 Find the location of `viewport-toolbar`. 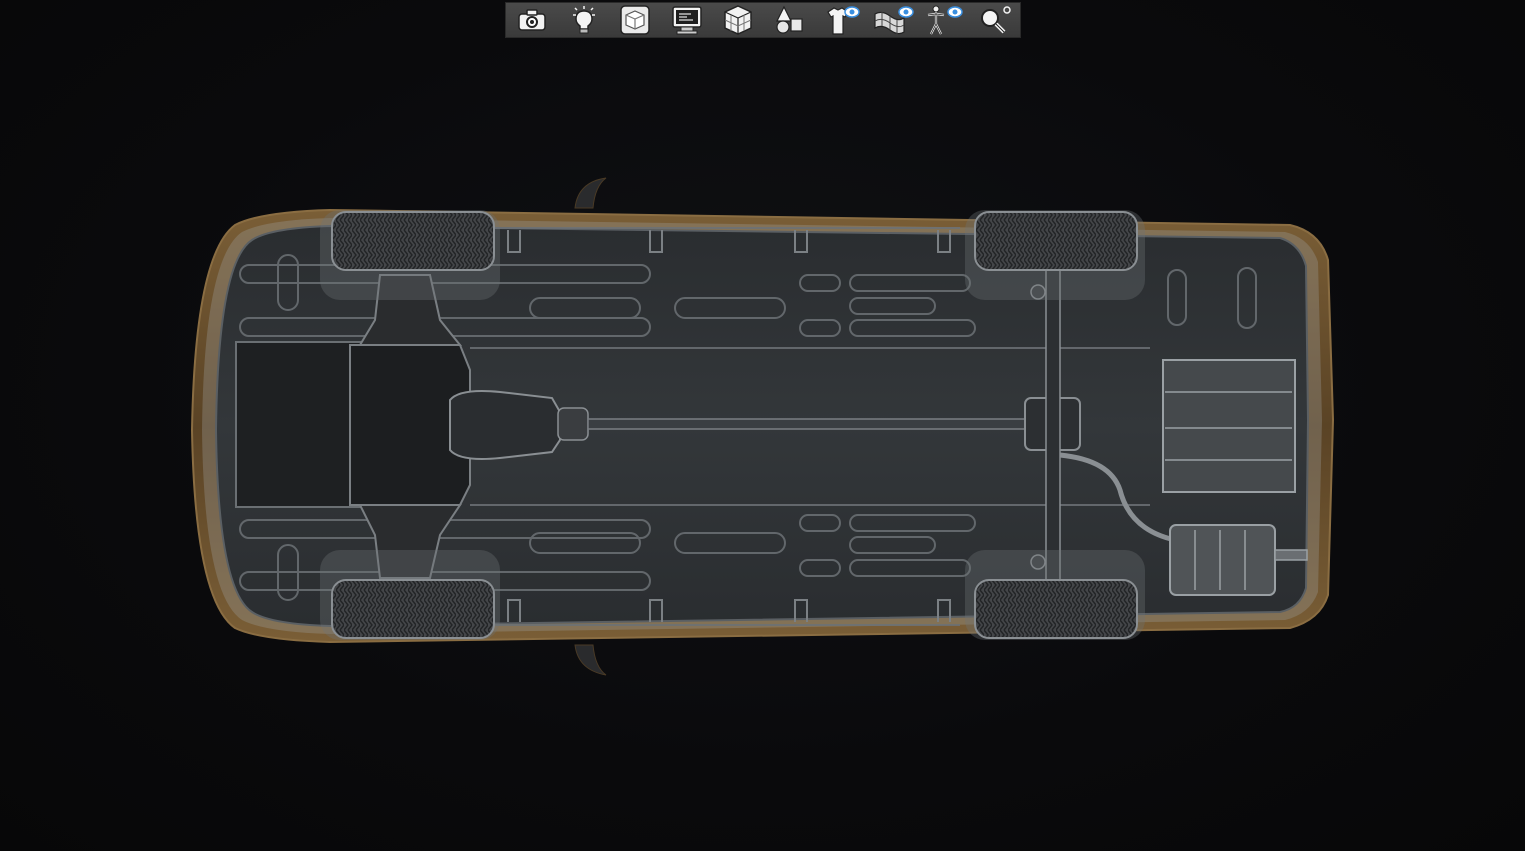

viewport-toolbar is located at coordinates (763, 20).